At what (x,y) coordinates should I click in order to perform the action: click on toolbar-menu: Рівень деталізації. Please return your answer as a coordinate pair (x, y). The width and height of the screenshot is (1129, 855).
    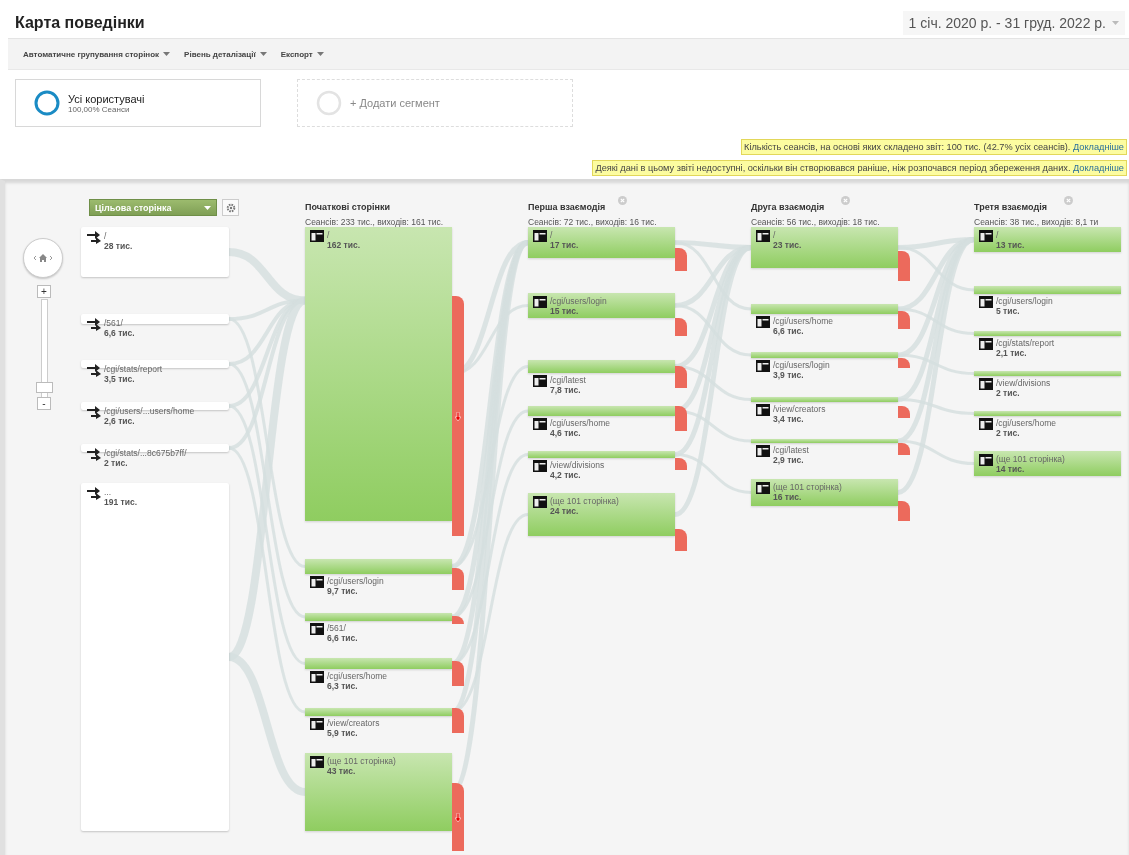
    Looking at the image, I should click on (225, 54).